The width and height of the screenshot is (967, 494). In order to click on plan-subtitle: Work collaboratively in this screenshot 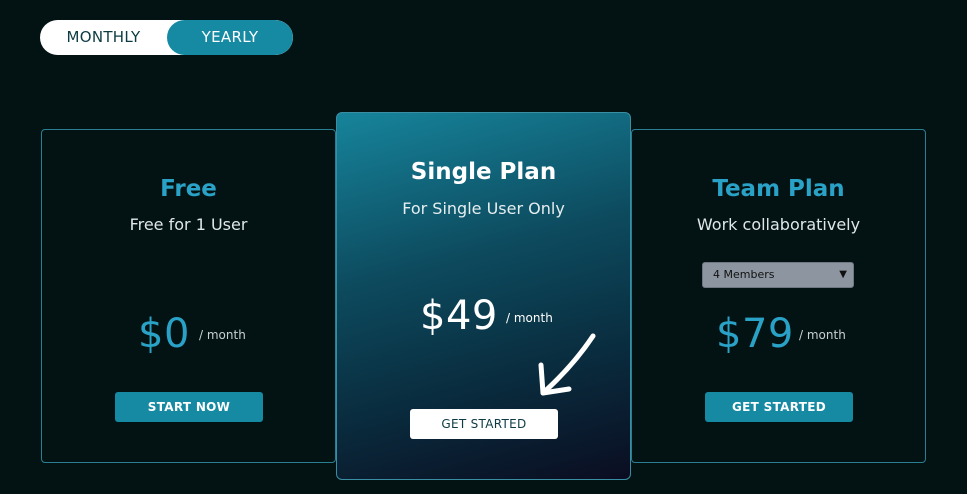, I will do `click(778, 224)`.